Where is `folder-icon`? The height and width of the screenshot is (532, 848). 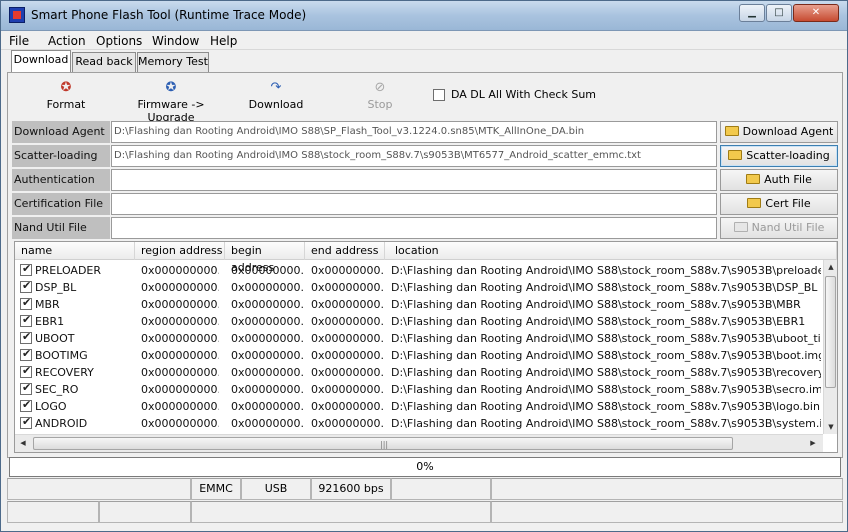
folder-icon is located at coordinates (740, 227).